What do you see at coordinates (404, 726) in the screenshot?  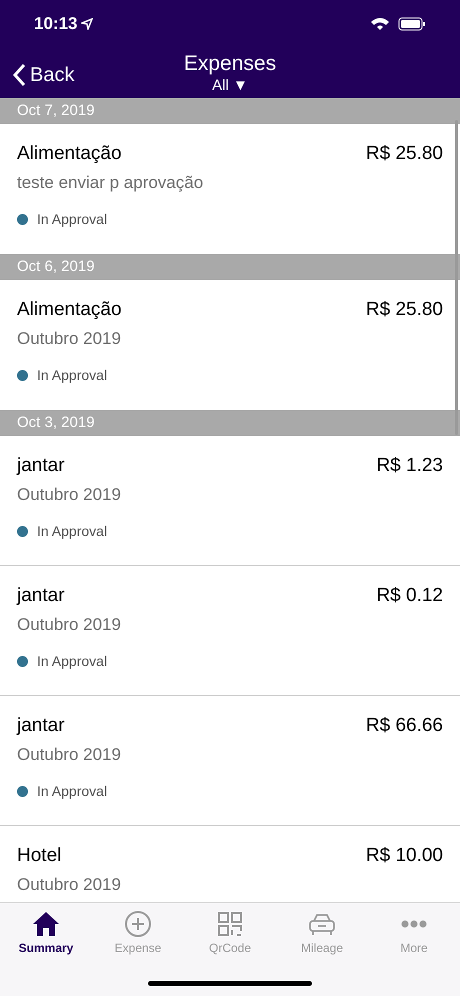 I see `expense-amount: R$ 66.66` at bounding box center [404, 726].